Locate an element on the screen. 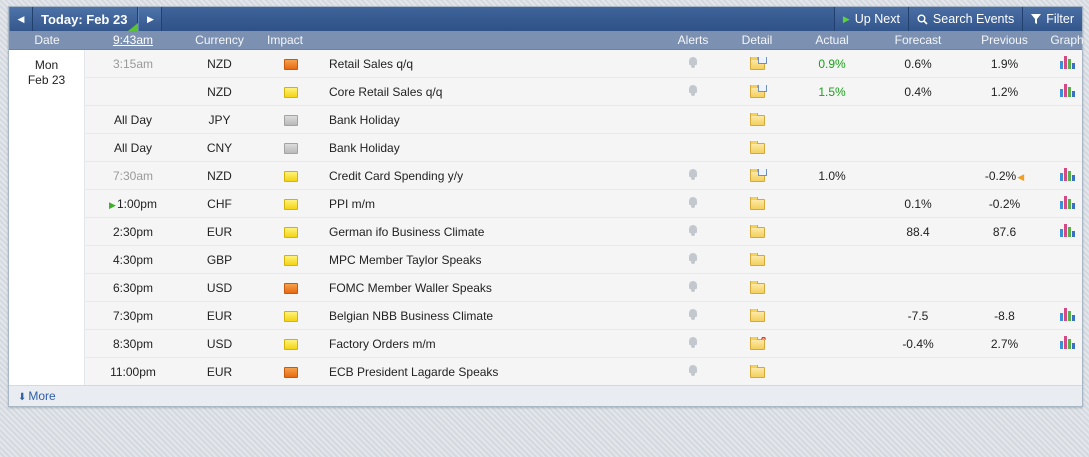  event-title: FOMC Member Waller Speaks is located at coordinates (491, 288).